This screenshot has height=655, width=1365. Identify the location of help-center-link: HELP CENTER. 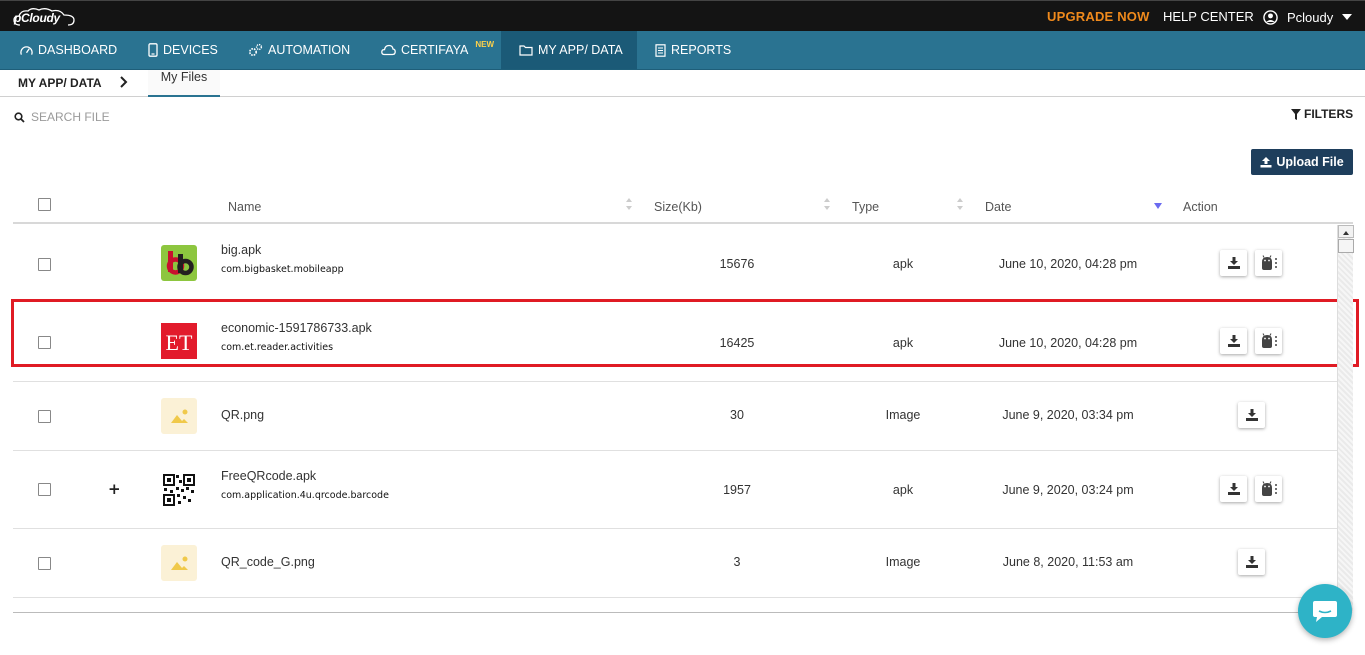
(1208, 16).